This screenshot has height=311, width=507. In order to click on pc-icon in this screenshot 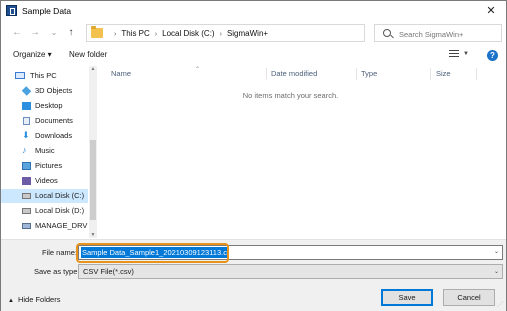, I will do `click(20, 75)`.